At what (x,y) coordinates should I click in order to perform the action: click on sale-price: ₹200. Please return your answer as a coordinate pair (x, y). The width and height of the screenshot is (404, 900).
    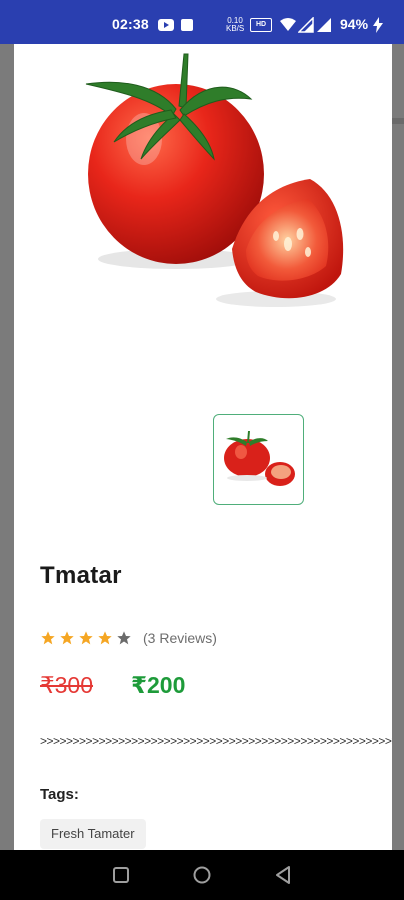
    Looking at the image, I should click on (158, 685).